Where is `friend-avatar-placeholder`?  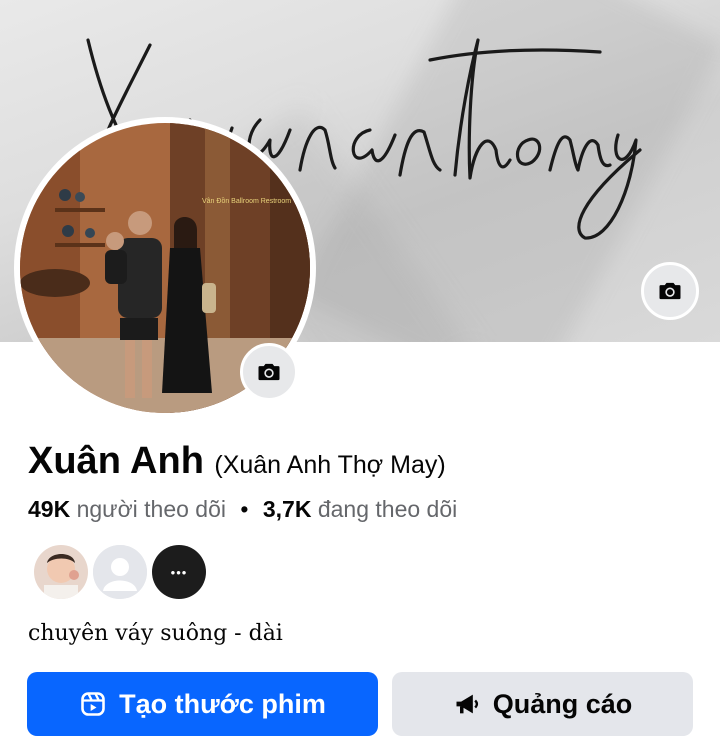
friend-avatar-placeholder is located at coordinates (120, 572).